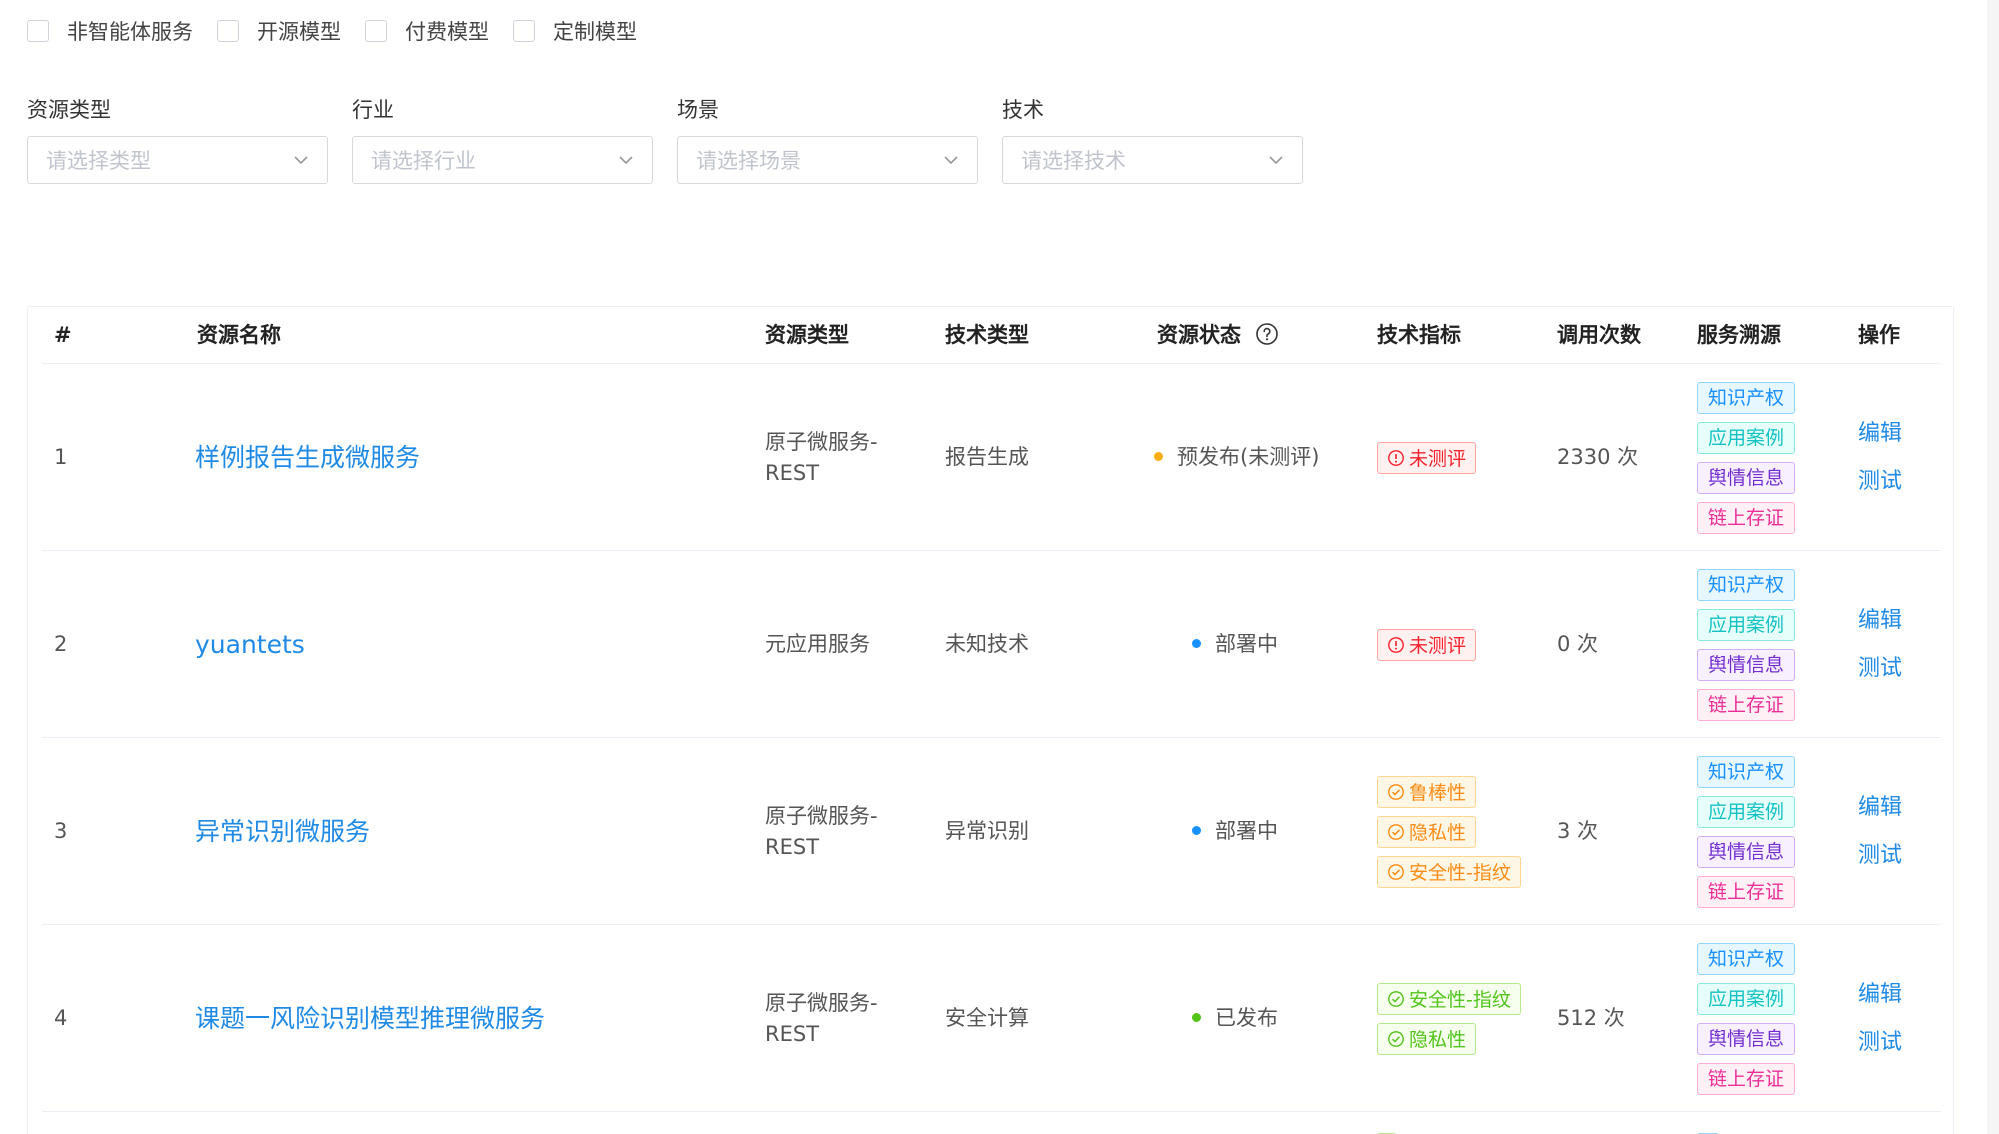 Image resolution: width=1999 pixels, height=1134 pixels. What do you see at coordinates (807, 335) in the screenshot?
I see `header-type: 资源类型` at bounding box center [807, 335].